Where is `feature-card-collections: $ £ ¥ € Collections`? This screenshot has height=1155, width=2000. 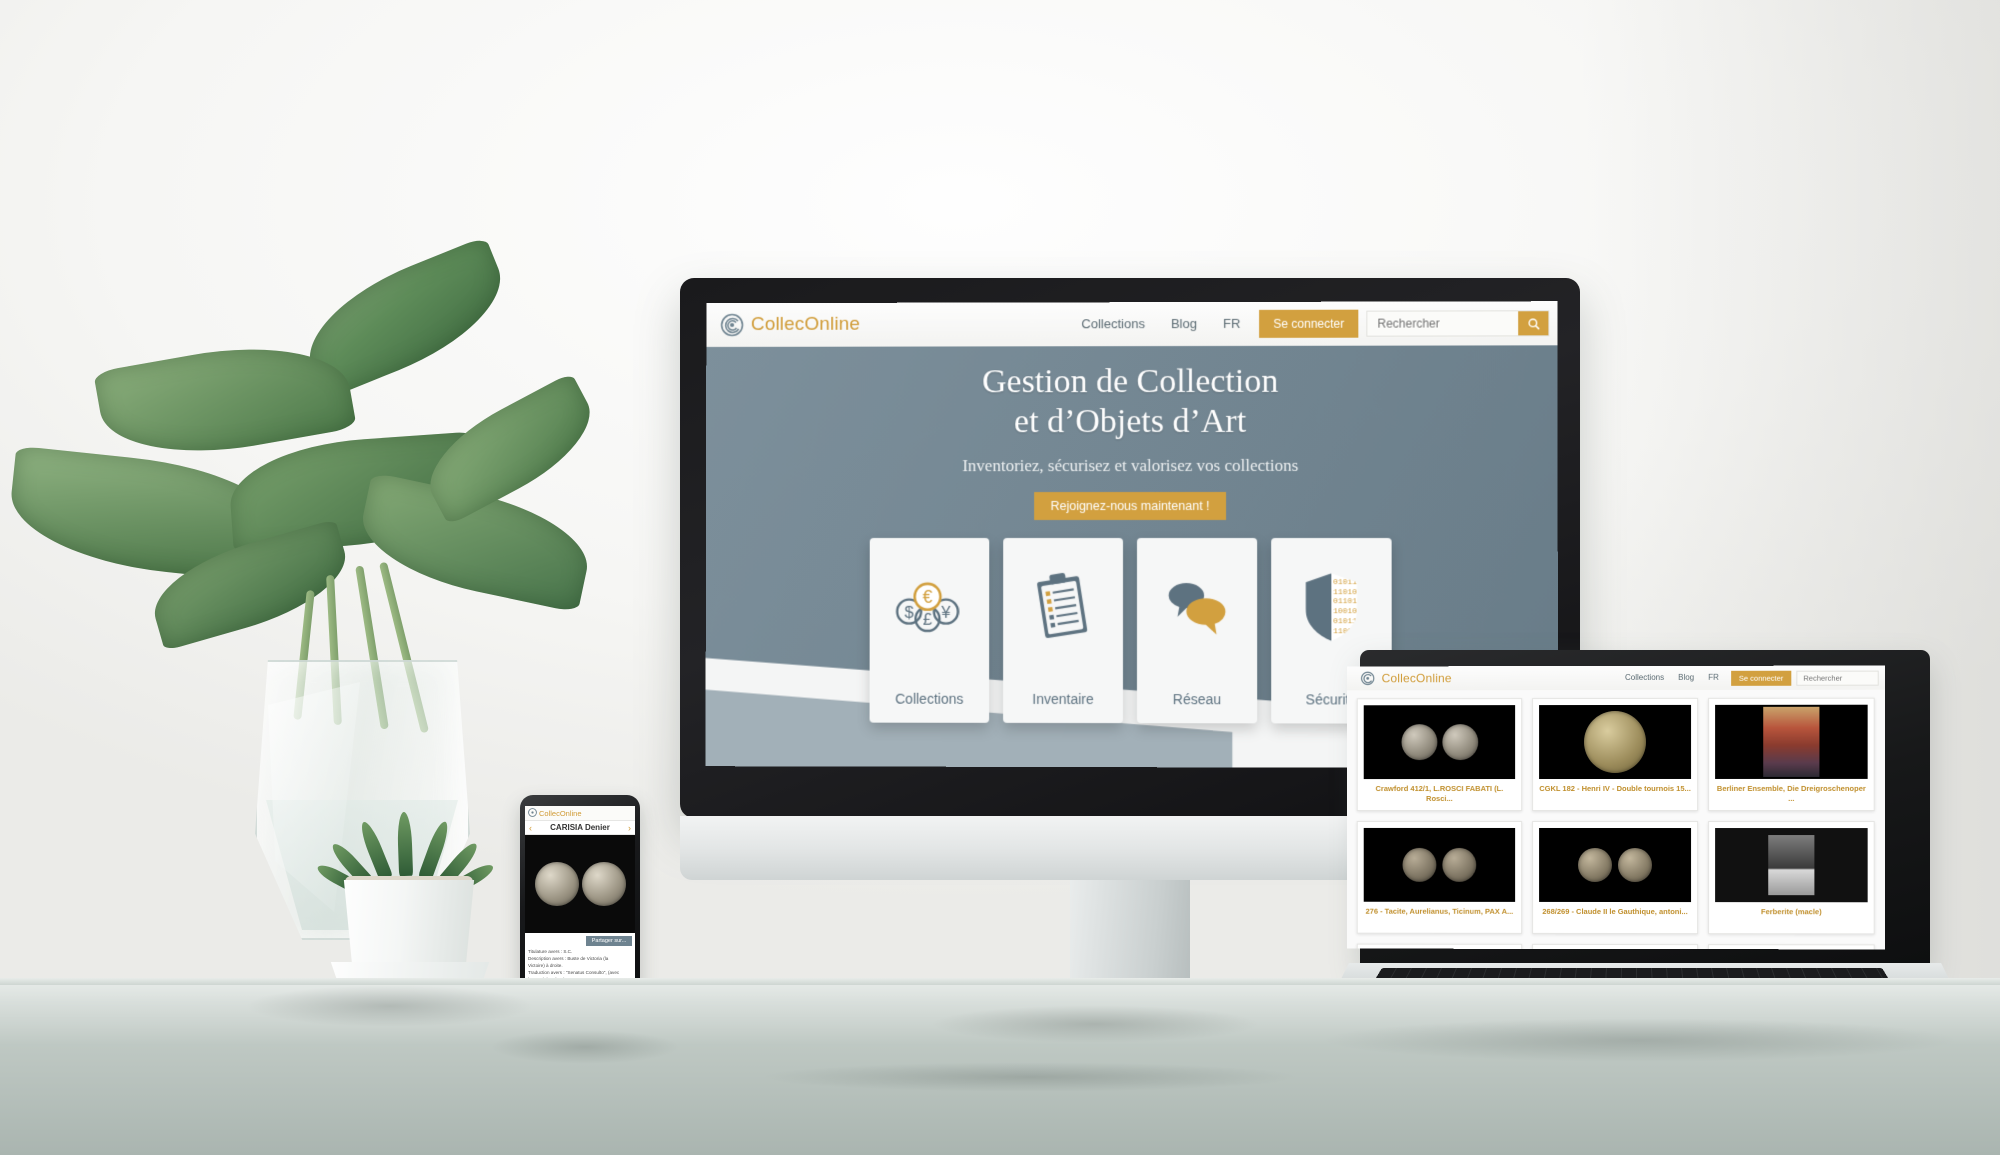 feature-card-collections: $ £ ¥ € Collections is located at coordinates (929, 631).